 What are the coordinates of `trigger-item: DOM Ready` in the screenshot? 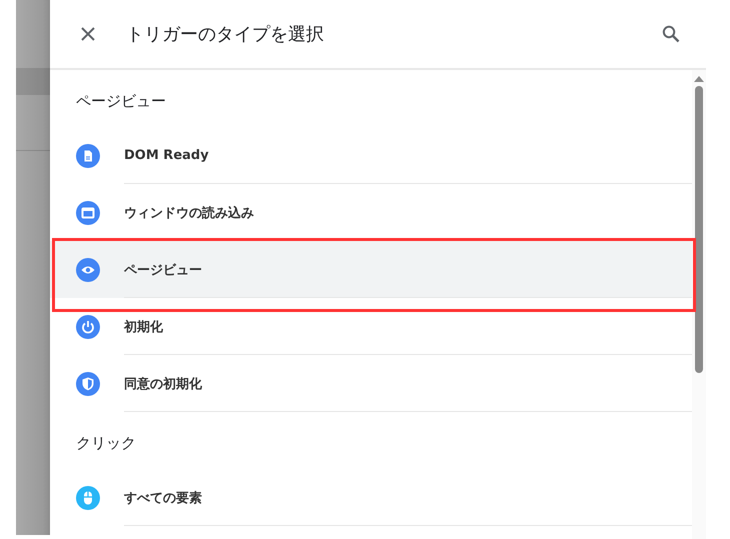 It's located at (371, 155).